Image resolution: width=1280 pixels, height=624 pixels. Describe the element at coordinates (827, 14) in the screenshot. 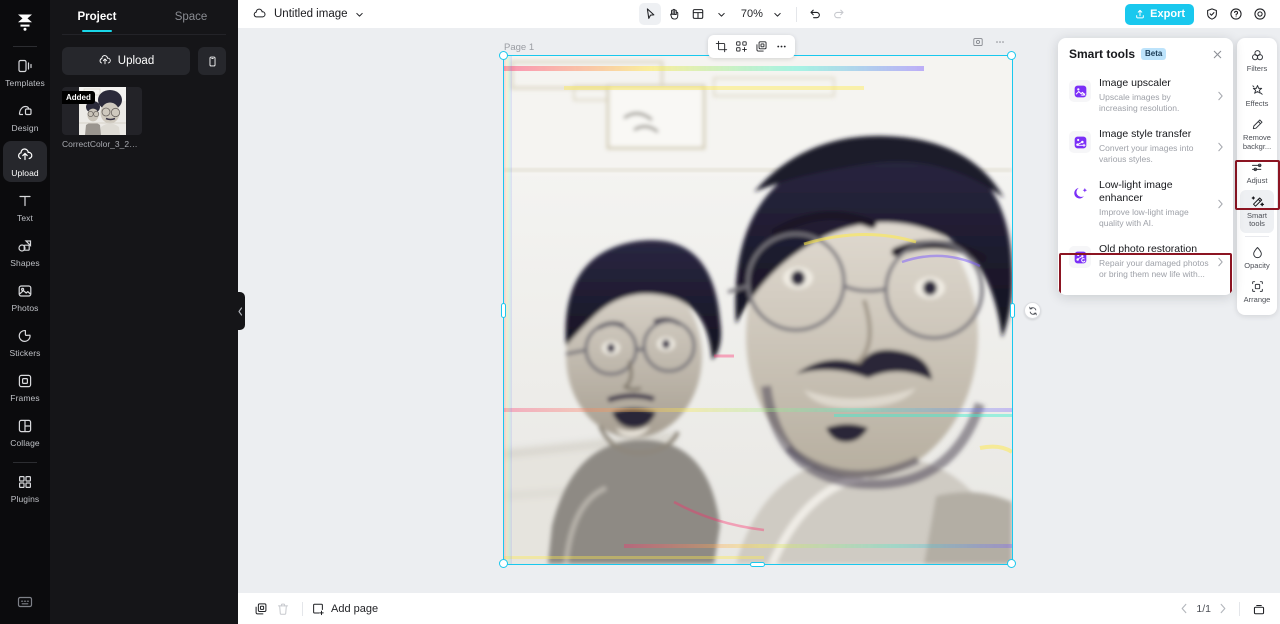

I see `history-group` at that location.